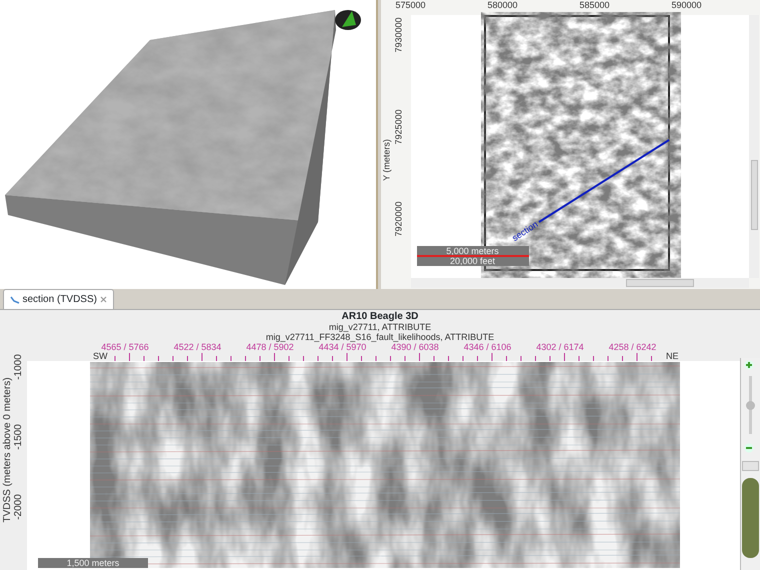 This screenshot has height=570, width=760. Describe the element at coordinates (342, 347) in the screenshot. I see `trace-label: 4434 / 5970` at that location.